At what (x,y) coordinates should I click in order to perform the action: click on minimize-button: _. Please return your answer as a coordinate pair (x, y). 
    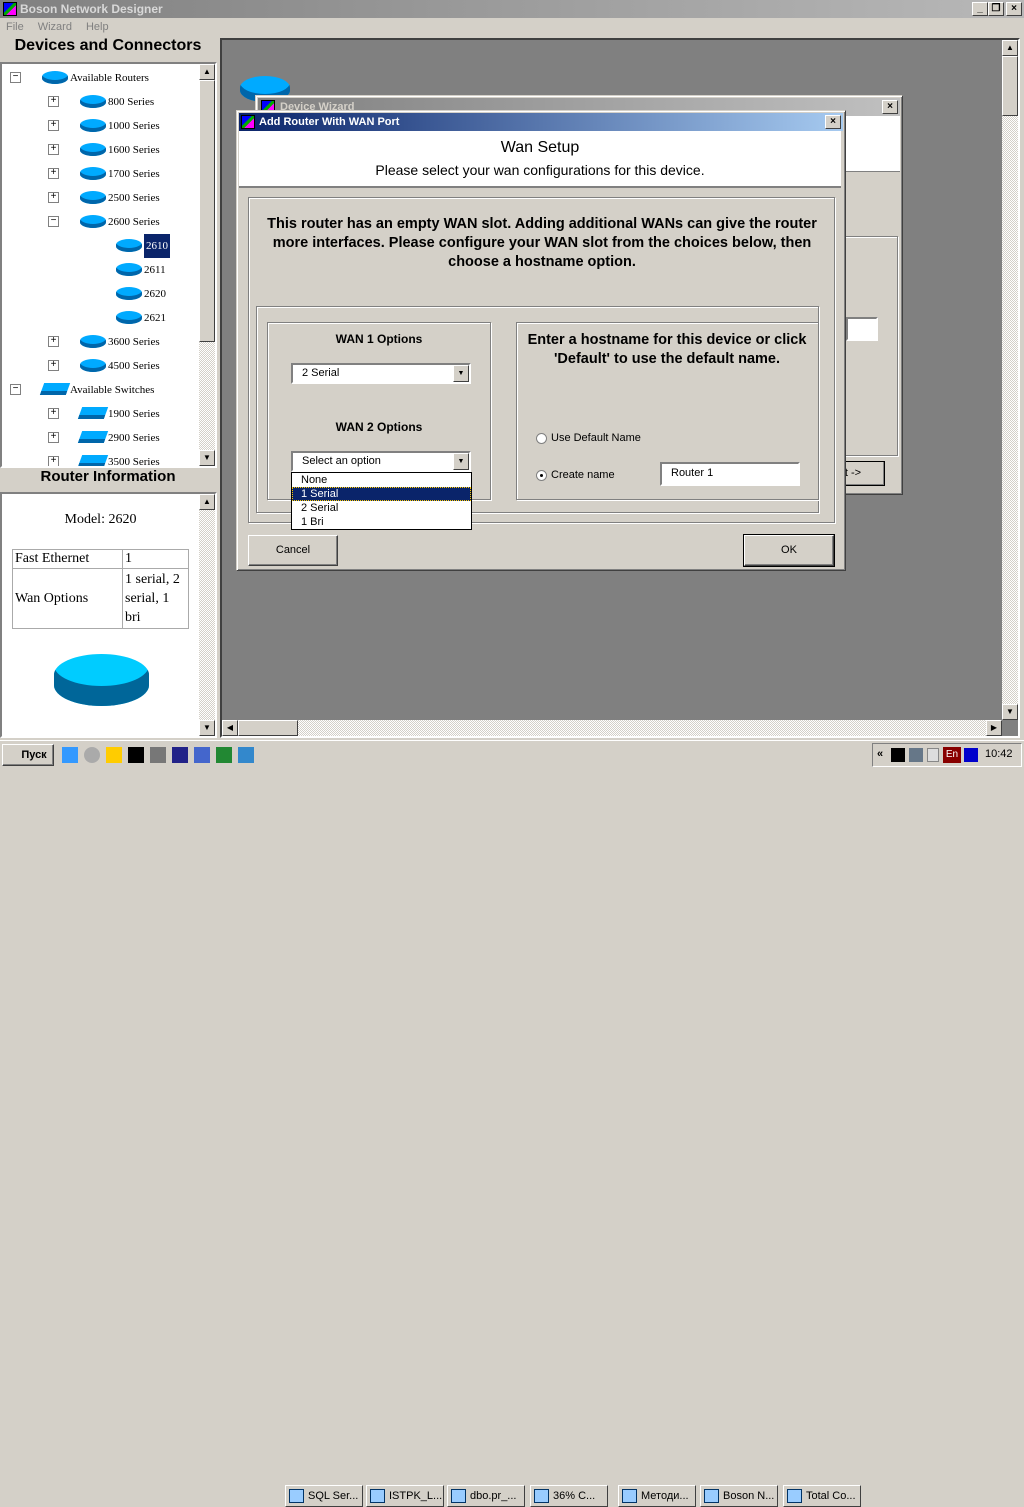
    Looking at the image, I should click on (980, 9).